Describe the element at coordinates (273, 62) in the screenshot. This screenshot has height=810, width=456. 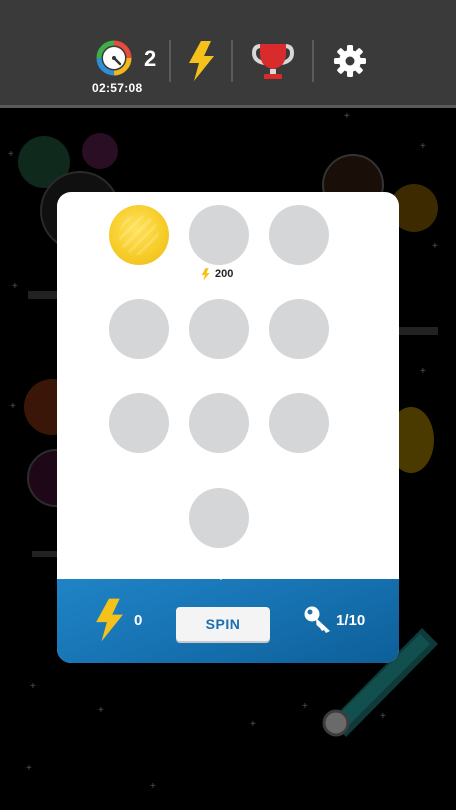
I see `trophy-icon` at that location.